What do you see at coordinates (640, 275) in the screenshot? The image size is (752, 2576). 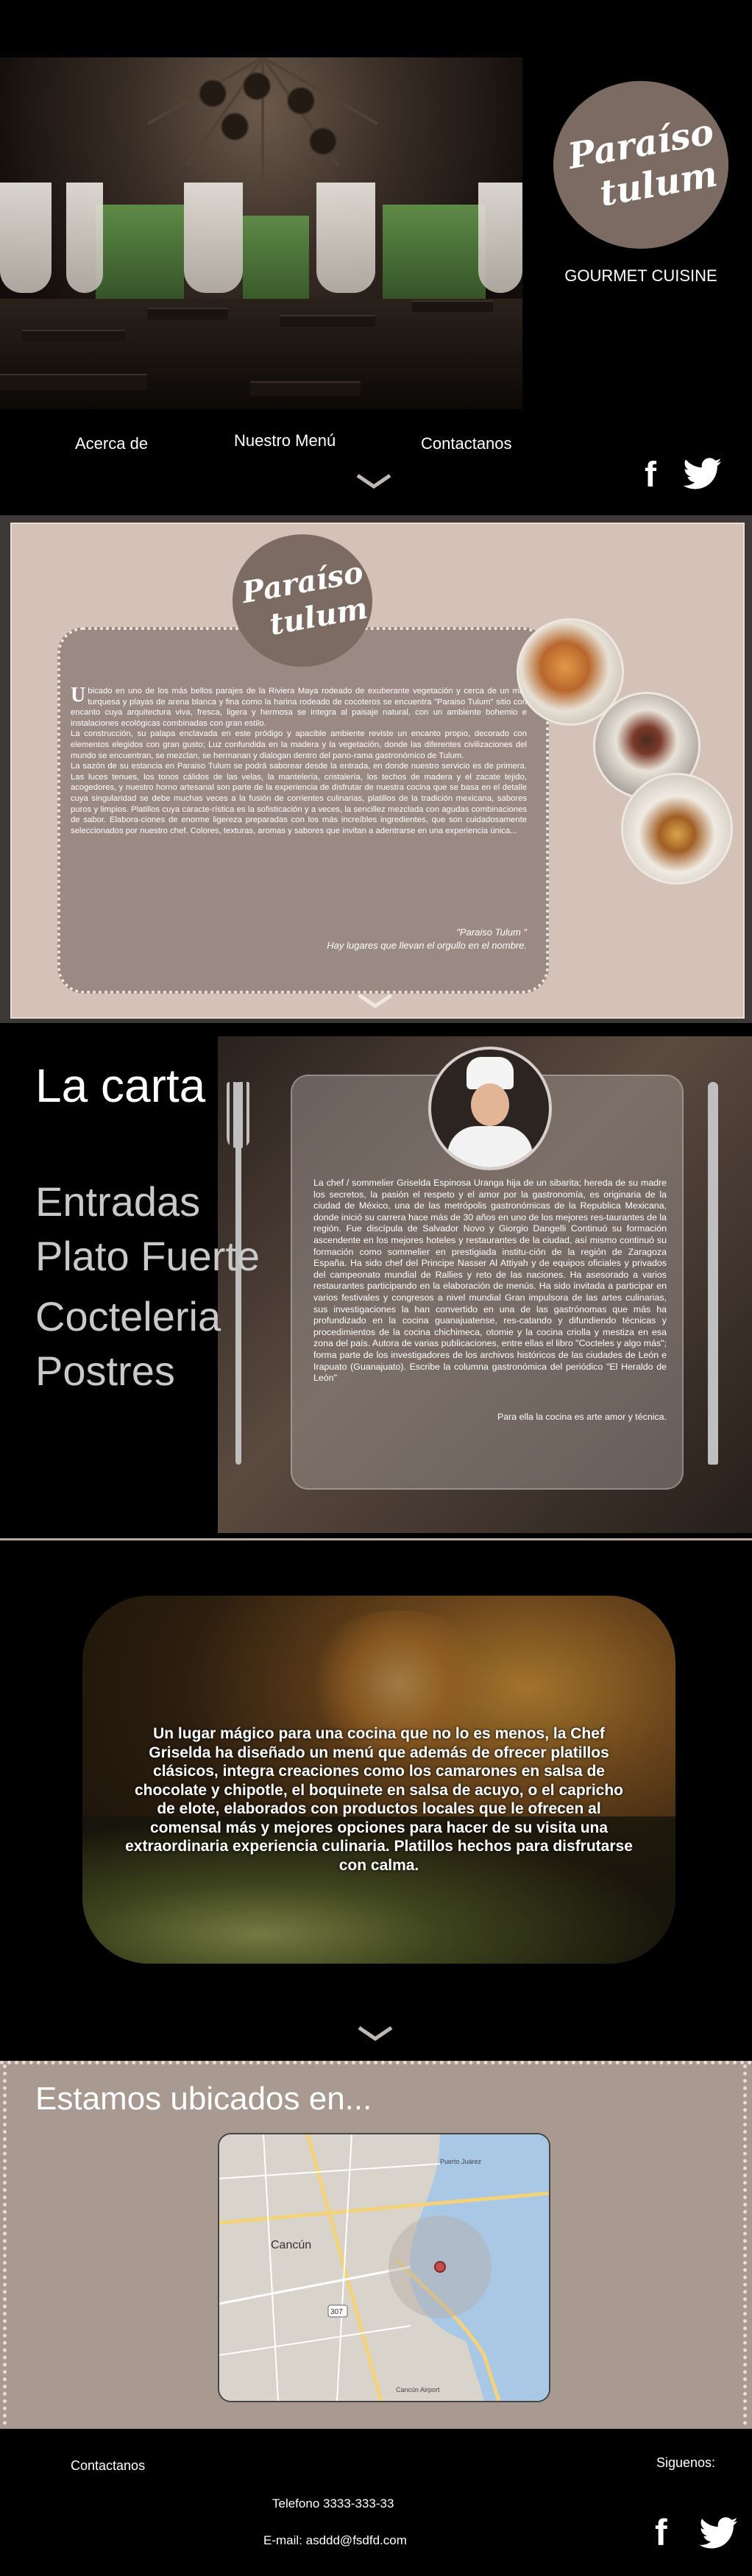 I see `brand-tagline: GOURMET CUISINE` at bounding box center [640, 275].